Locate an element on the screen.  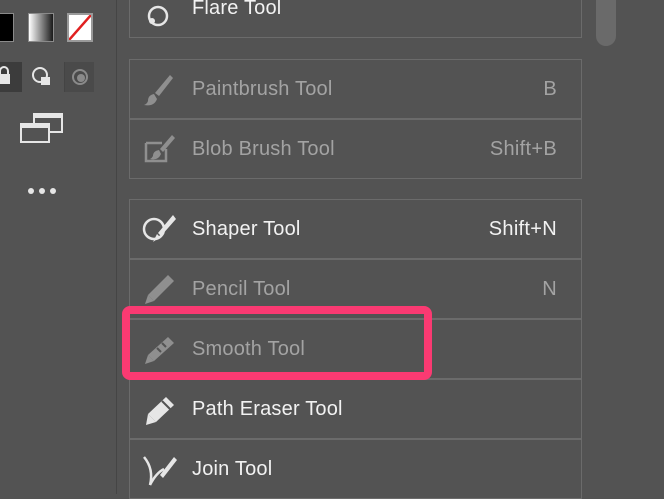
screen-mode-icon is located at coordinates (41, 128).